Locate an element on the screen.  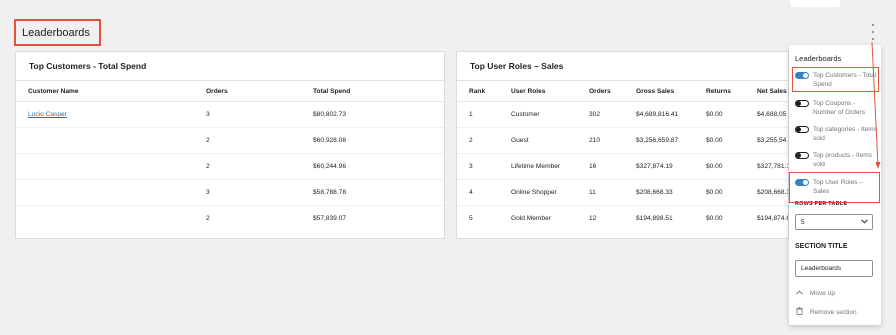
section-title: Leaderboards is located at coordinates (57, 32).